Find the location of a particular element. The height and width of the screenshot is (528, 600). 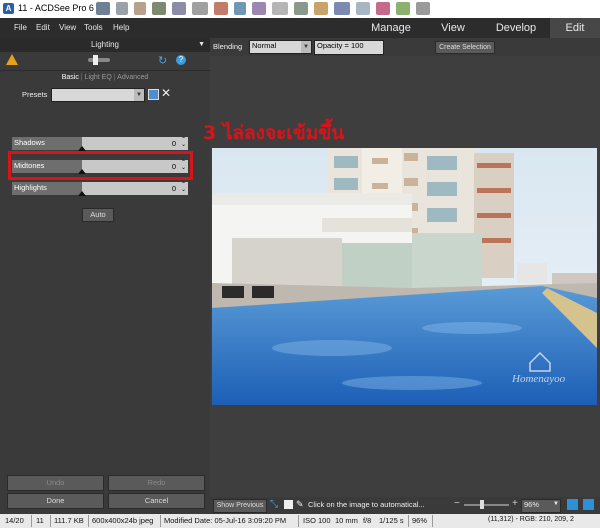

undo-button: Undo is located at coordinates (55, 483).